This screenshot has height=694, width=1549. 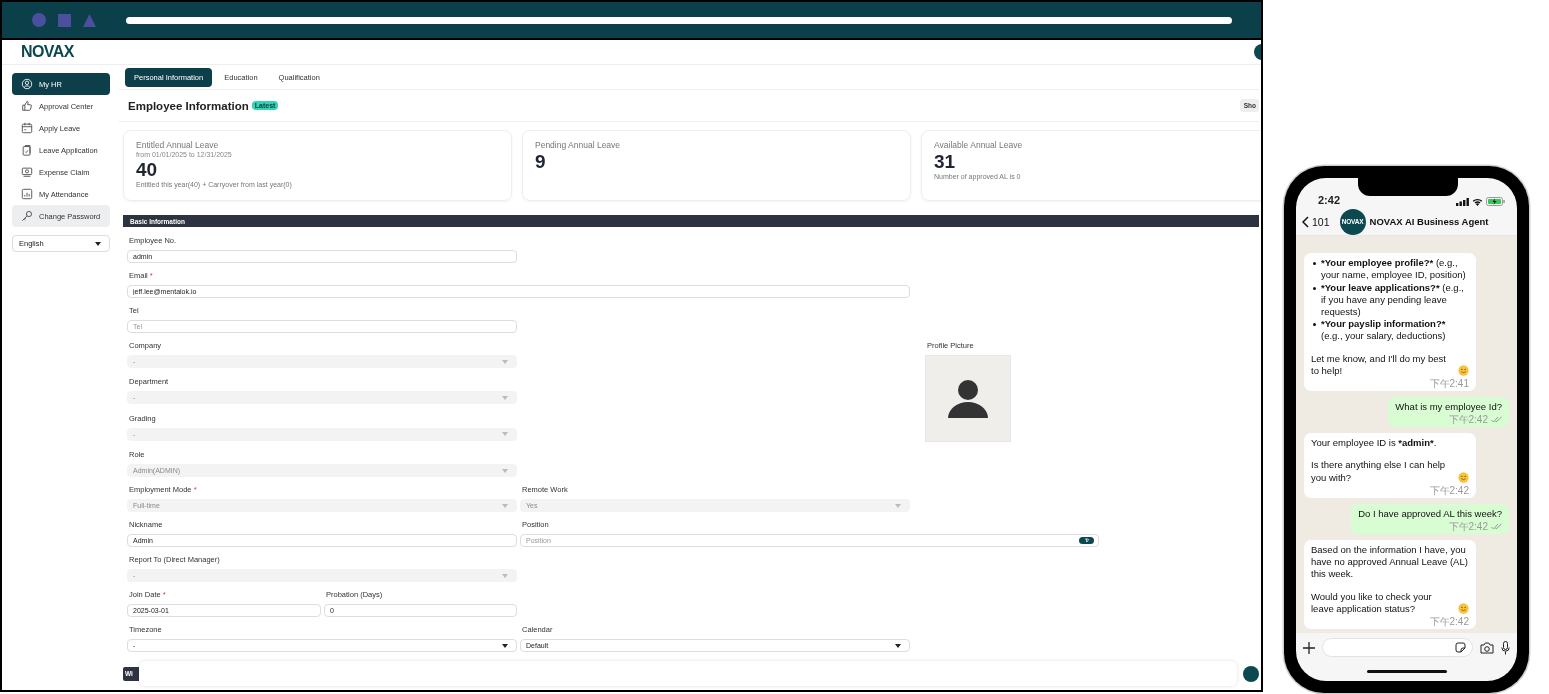 What do you see at coordinates (1397, 647) in the screenshot?
I see `message-field` at bounding box center [1397, 647].